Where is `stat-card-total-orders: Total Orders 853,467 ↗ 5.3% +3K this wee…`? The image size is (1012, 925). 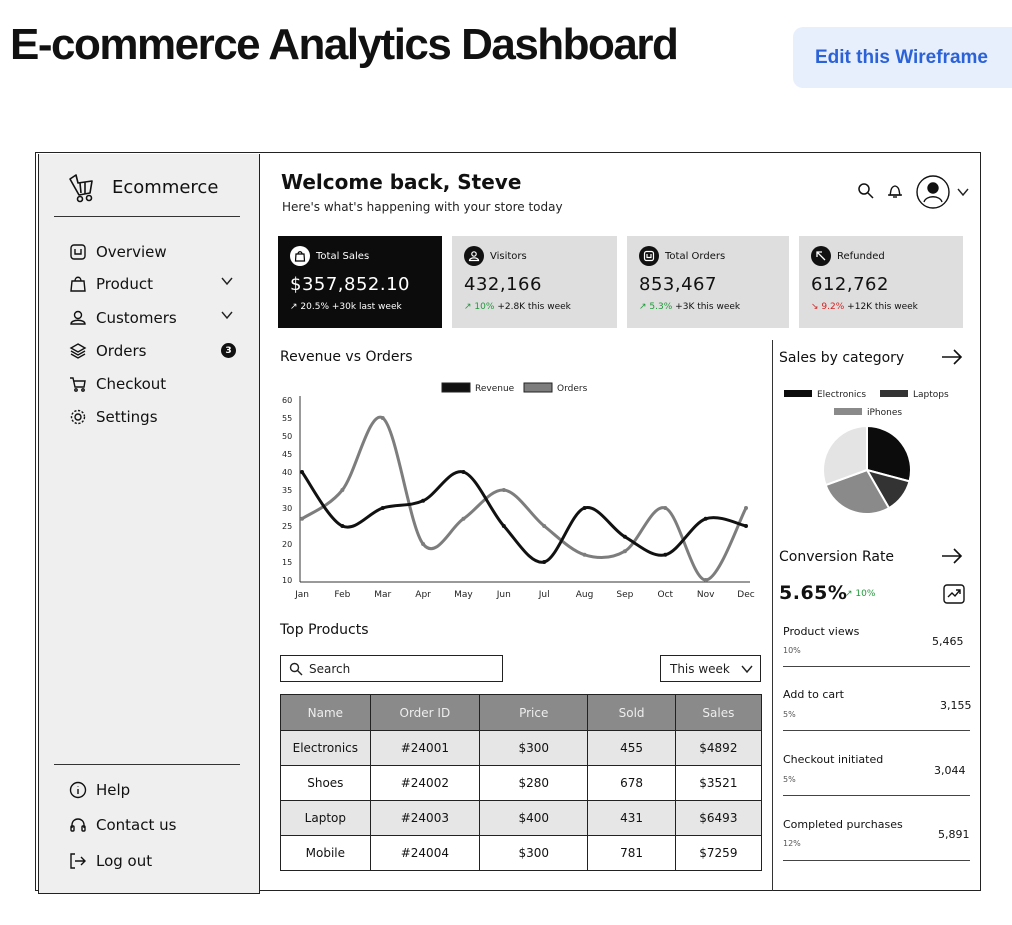 stat-card-total-orders: Total Orders 853,467 ↗ 5.3% +3K this wee… is located at coordinates (708, 282).